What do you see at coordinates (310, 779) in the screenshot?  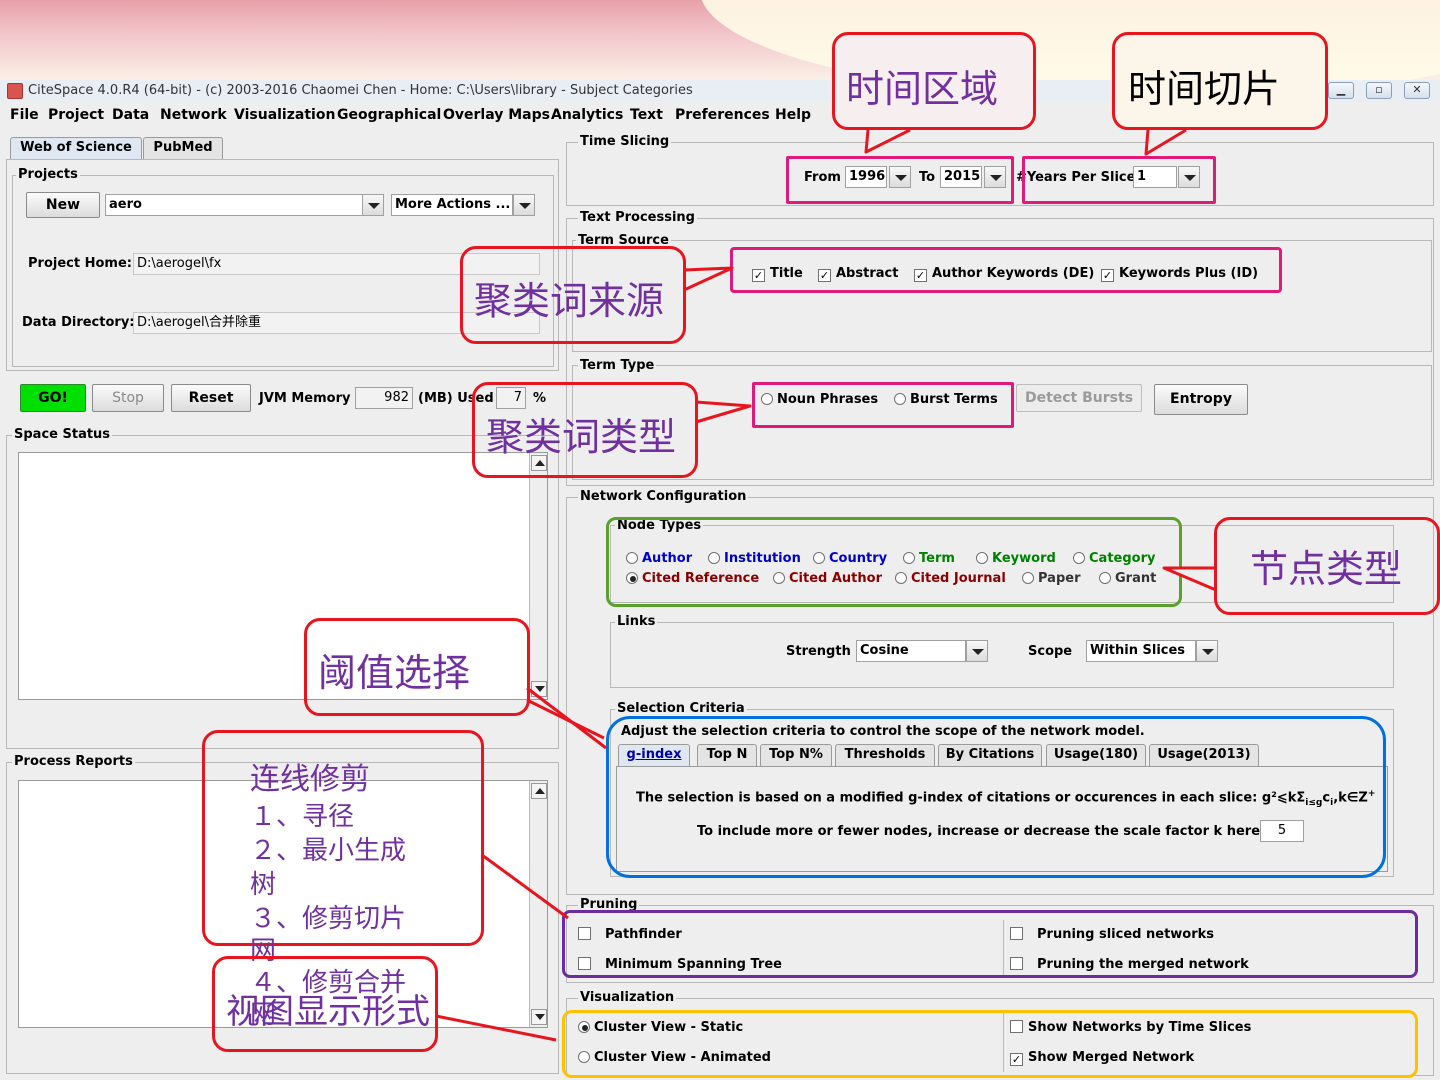 I see `pruning-title-annotation: 连线修剪` at bounding box center [310, 779].